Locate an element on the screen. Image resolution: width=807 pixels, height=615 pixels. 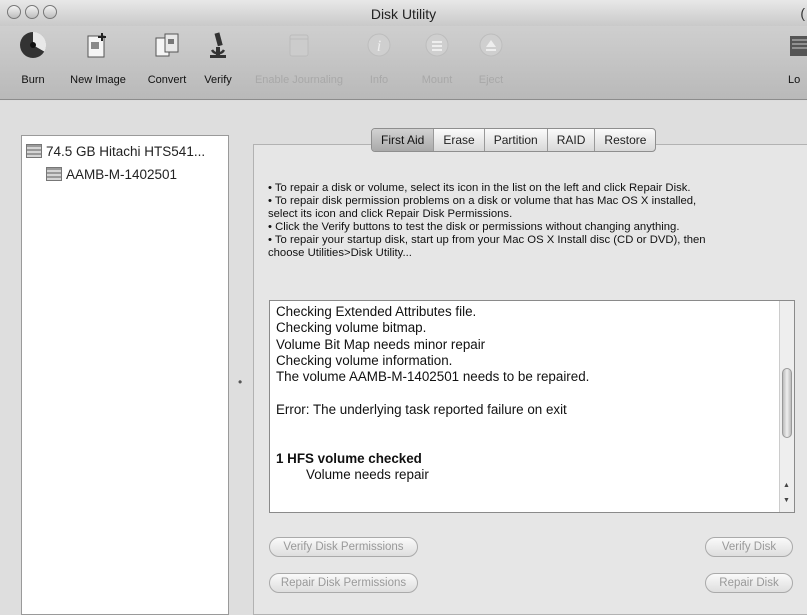
info-label: Info is located at coordinates (379, 80).